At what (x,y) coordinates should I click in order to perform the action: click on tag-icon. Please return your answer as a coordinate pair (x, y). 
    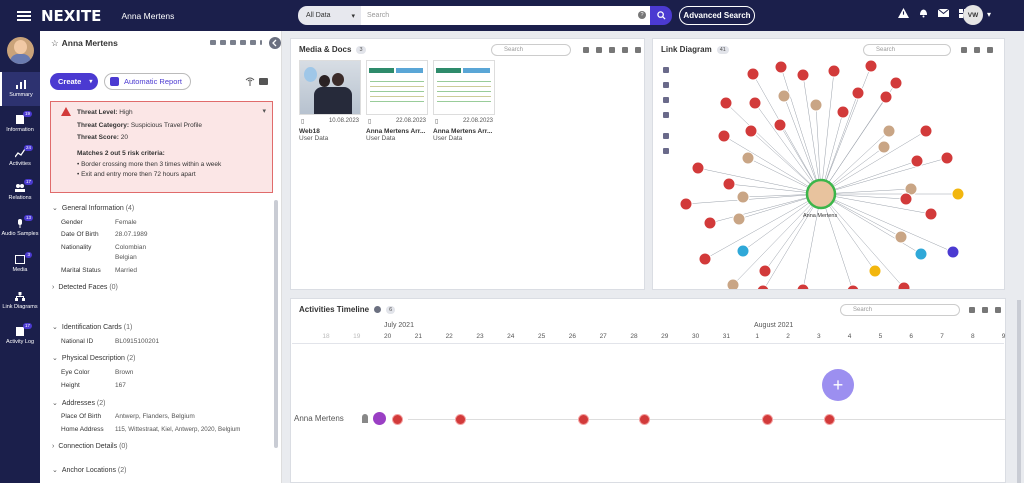
    Looking at the image, I should click on (213, 42).